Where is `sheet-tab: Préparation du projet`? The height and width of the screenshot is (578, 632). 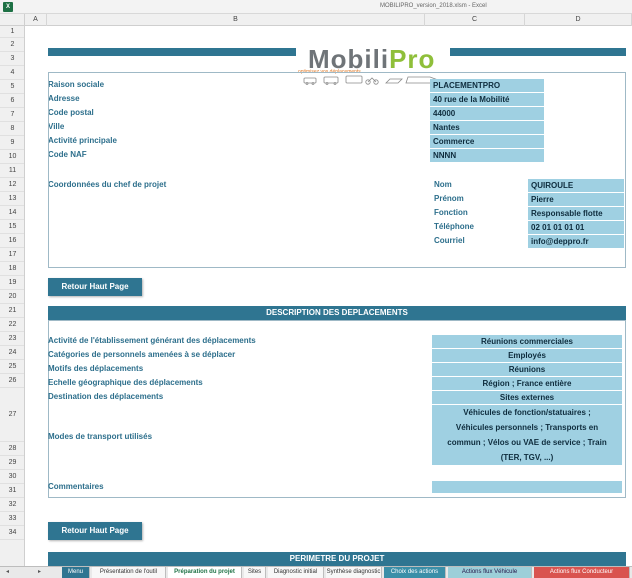
sheet-tab: Préparation du projet is located at coordinates (205, 572).